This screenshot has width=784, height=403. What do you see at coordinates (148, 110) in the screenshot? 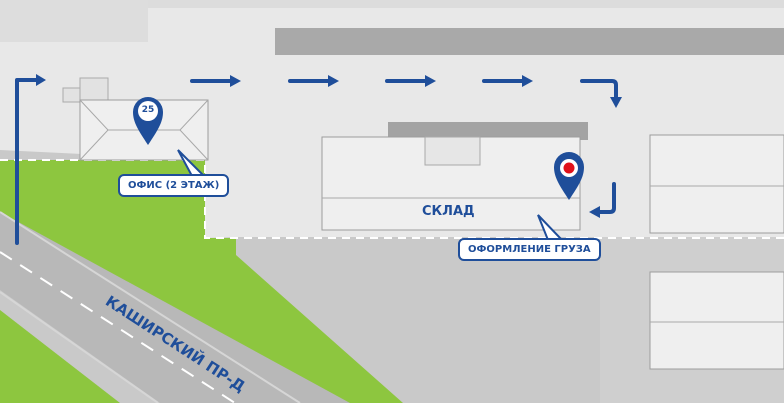
I see `office-pin-number: 25` at bounding box center [148, 110].